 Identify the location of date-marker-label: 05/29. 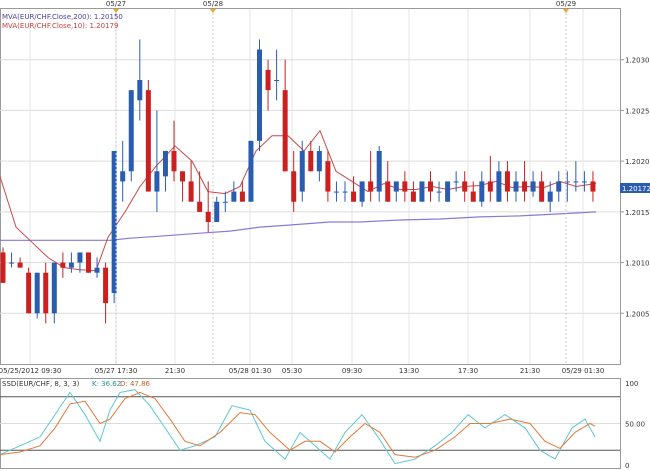
(566, 4).